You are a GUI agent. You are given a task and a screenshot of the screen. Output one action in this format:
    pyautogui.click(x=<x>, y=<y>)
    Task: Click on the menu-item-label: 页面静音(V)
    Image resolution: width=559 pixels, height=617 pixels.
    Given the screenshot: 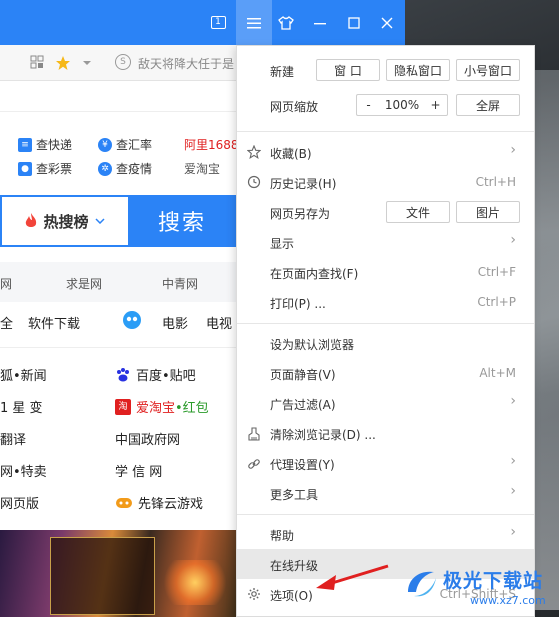 What is the action you would take?
    pyautogui.click(x=303, y=375)
    